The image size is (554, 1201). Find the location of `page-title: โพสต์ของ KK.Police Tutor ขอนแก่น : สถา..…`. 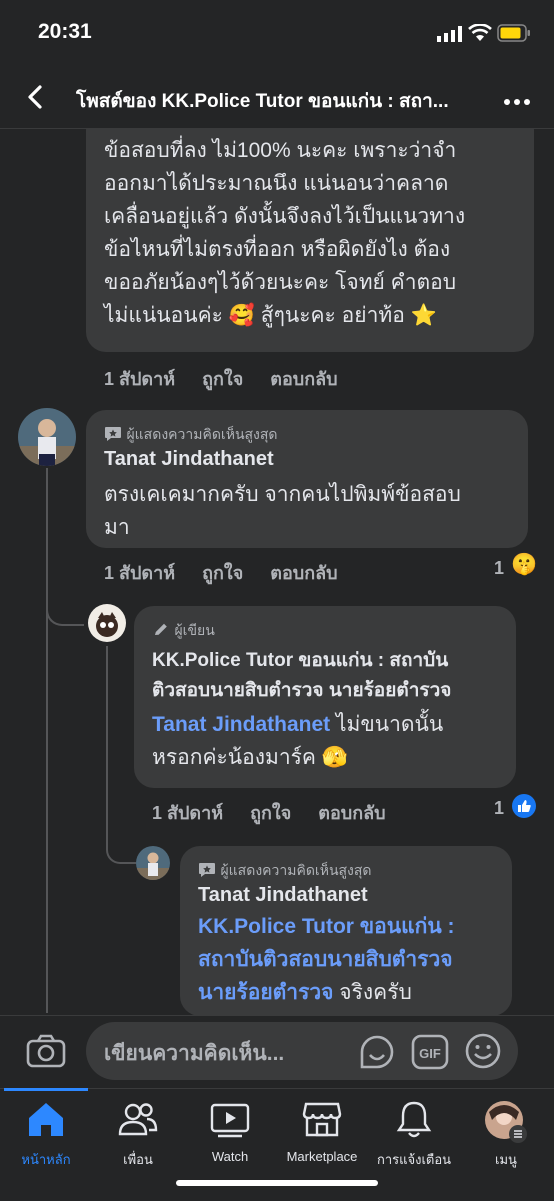

page-title: โพสต์ของ KK.Police Tutor ขอนแก่น : สถา..… is located at coordinates (262, 101).